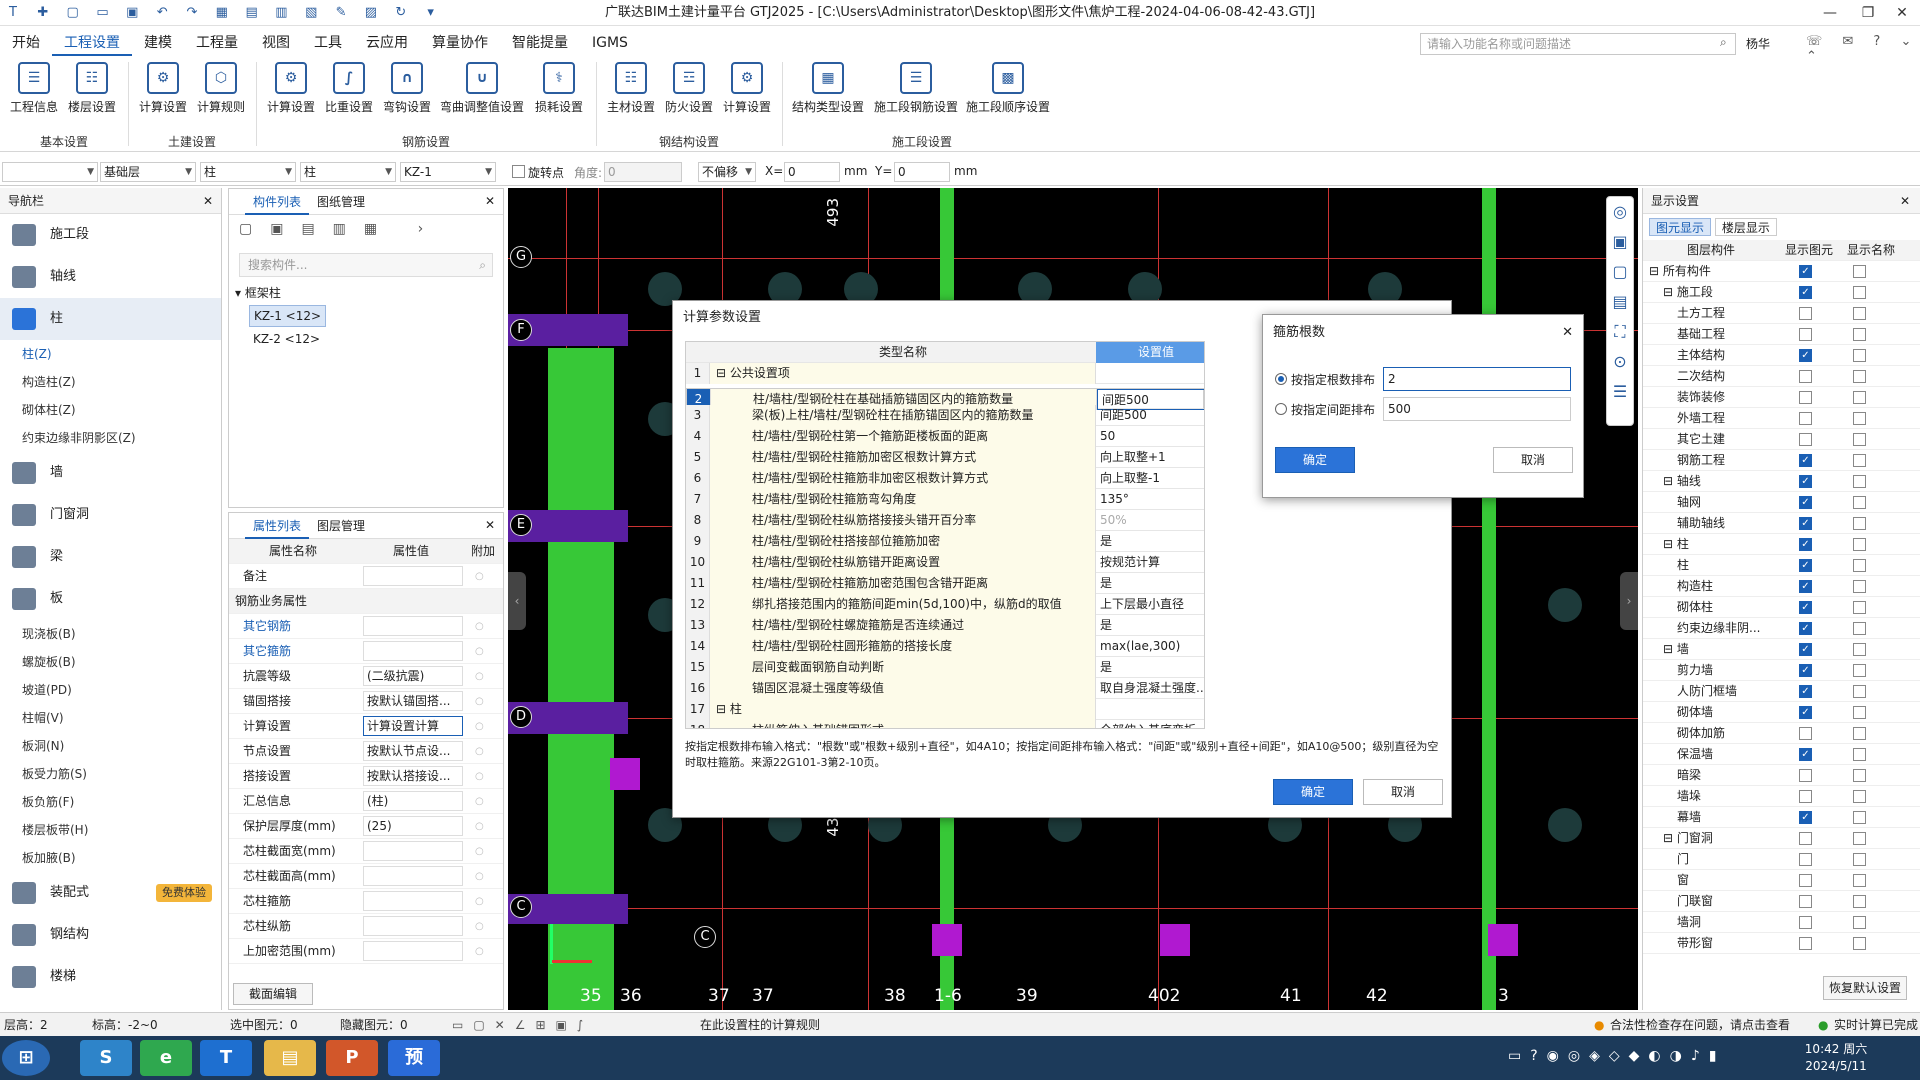 The width and height of the screenshot is (1920, 1080). What do you see at coordinates (73, 13) in the screenshot?
I see `new-file-icon: ▢` at bounding box center [73, 13].